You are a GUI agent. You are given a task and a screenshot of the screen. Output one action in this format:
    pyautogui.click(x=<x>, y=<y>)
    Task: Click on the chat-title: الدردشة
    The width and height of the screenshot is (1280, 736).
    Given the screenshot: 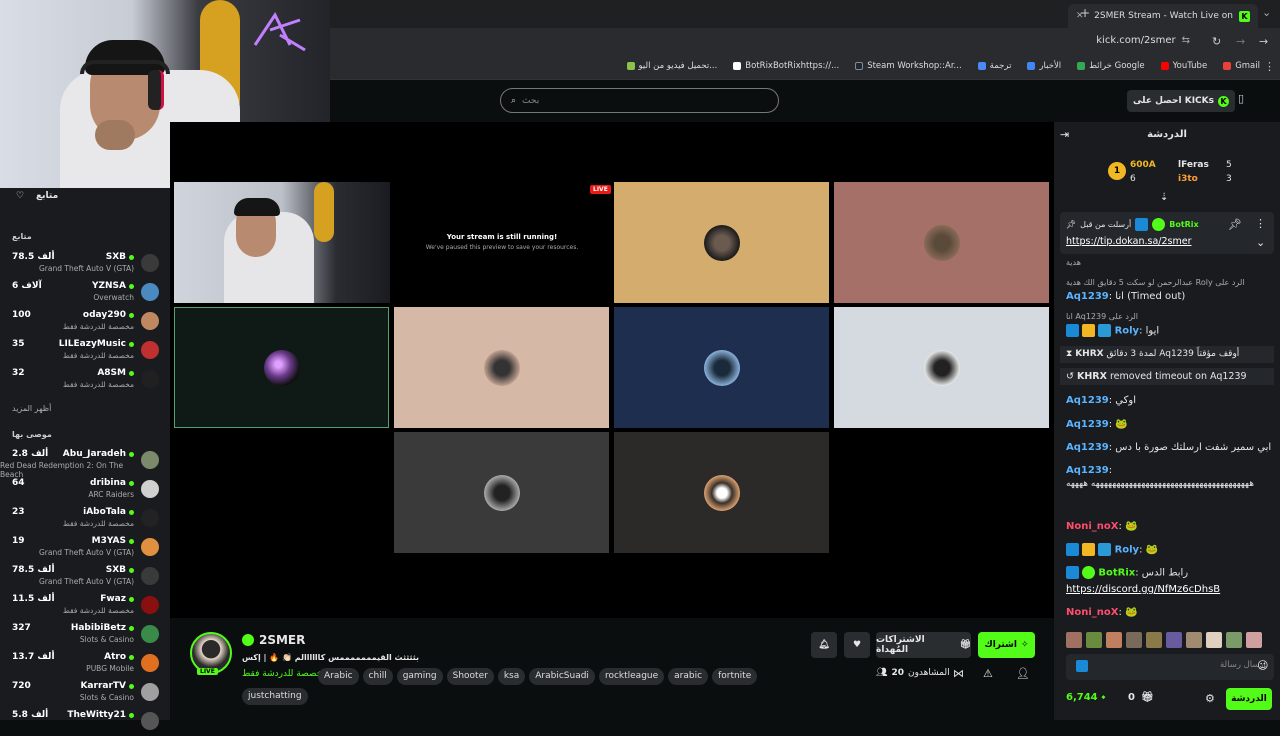 What is the action you would take?
    pyautogui.click(x=1167, y=134)
    